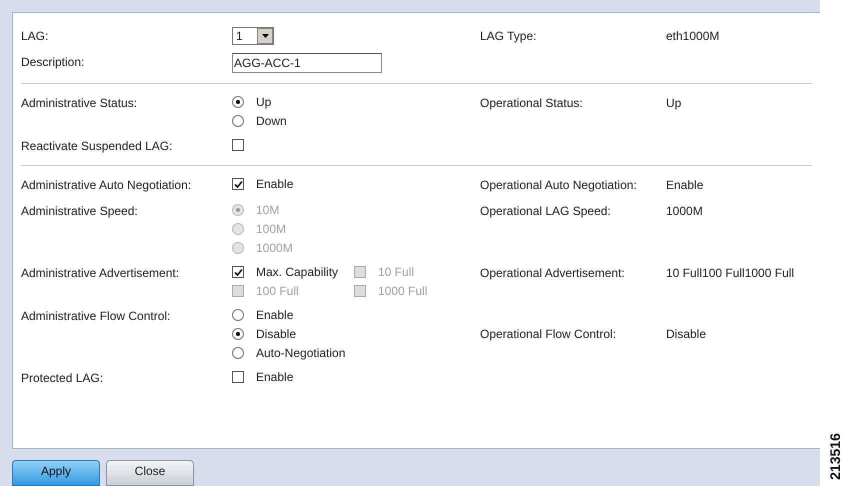  I want to click on option-label: 10 Full, so click(396, 272).